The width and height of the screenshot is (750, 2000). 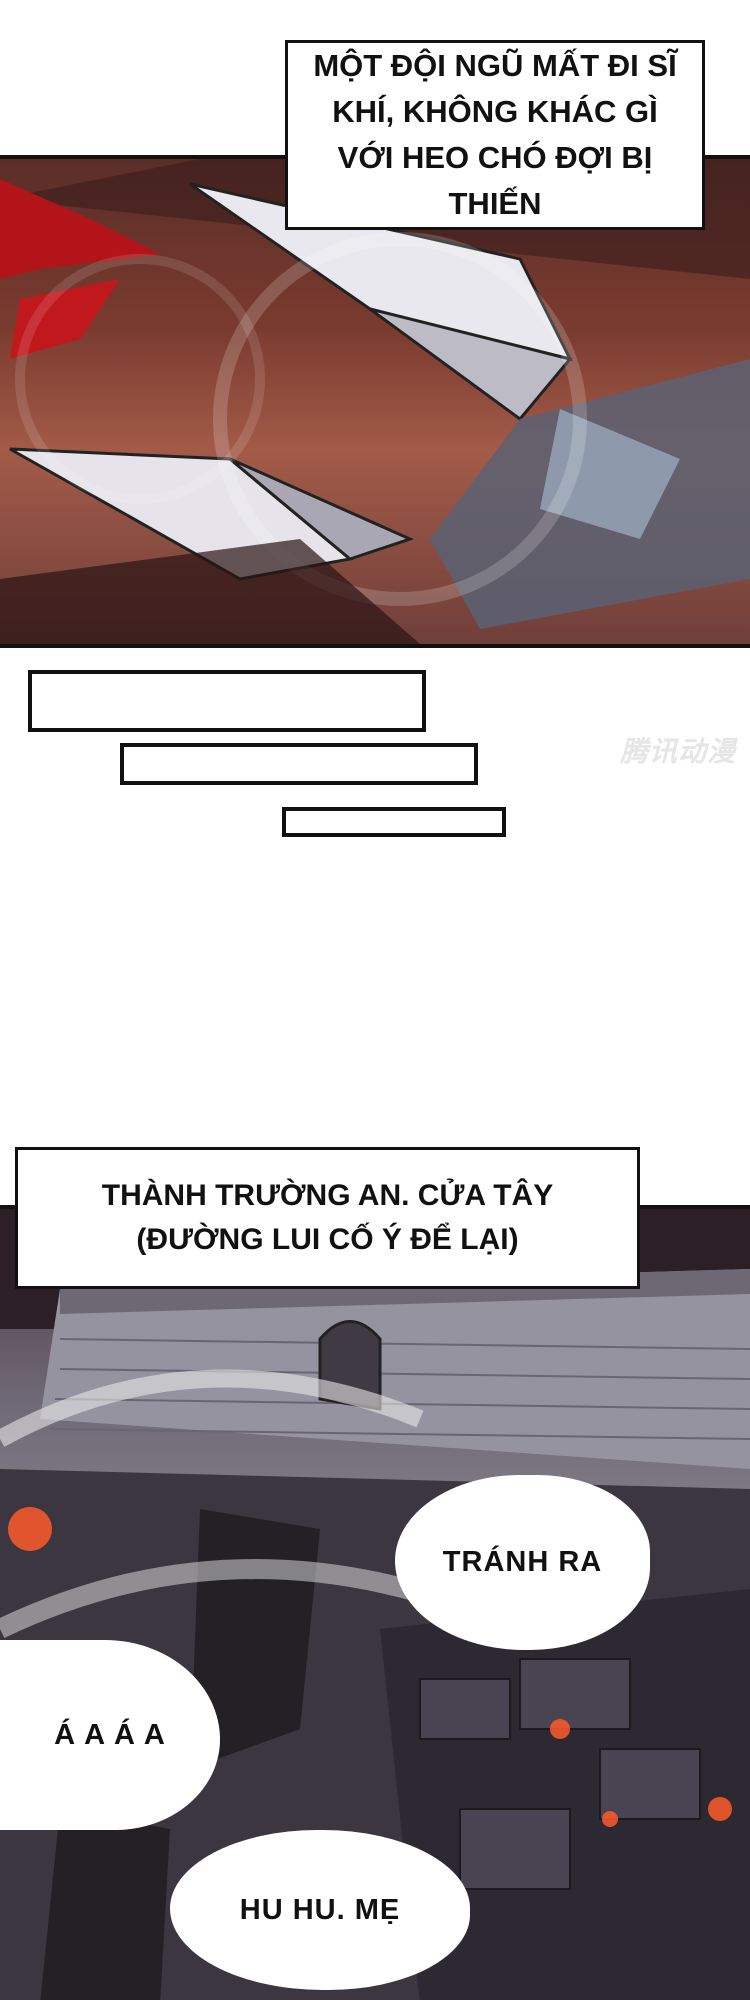 What do you see at coordinates (678, 751) in the screenshot?
I see `watermark: 腾讯动漫` at bounding box center [678, 751].